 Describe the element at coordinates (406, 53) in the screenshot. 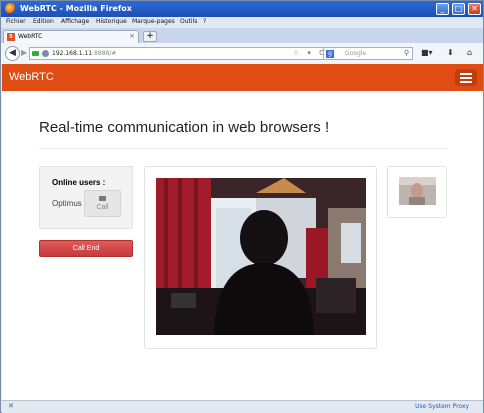

I see `search-icon: ⚲` at that location.